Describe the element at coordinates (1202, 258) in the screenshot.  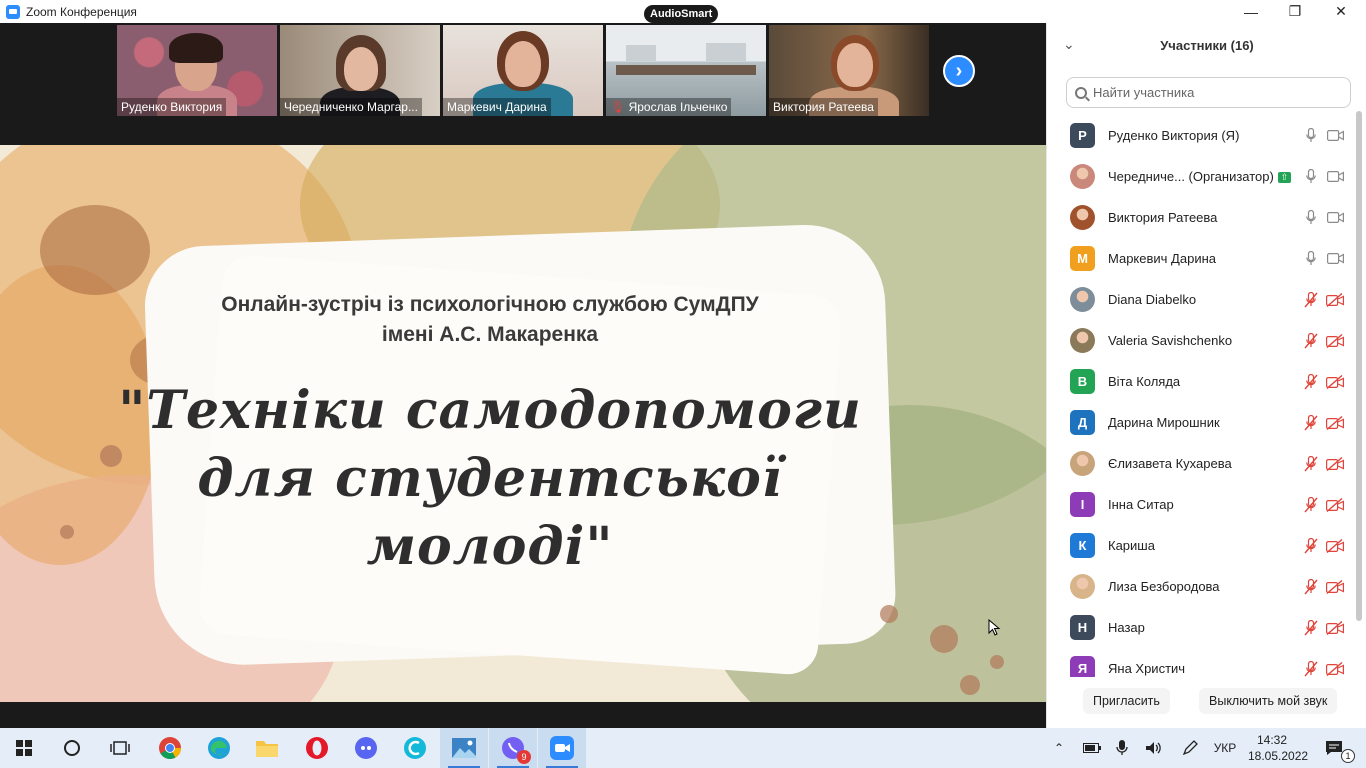
I see `participant-row: М Маркевич Дарина` at that location.